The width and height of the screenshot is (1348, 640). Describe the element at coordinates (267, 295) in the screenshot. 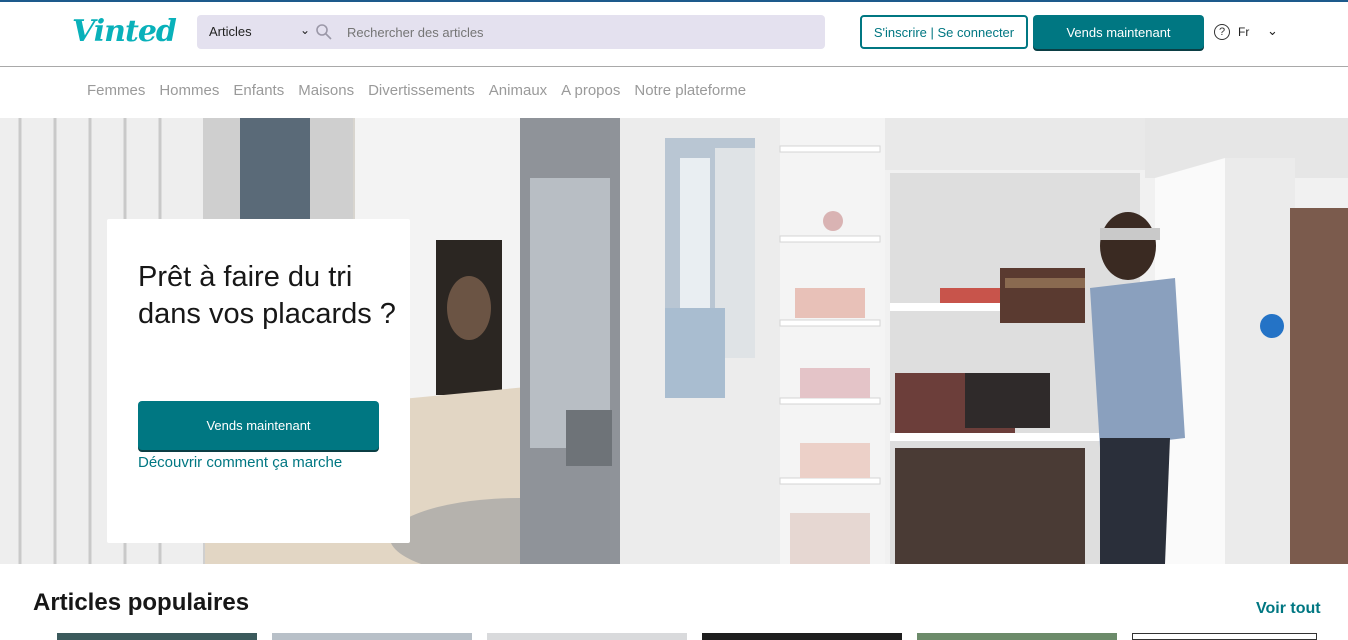

I see `hero-title: Prêt à faire du tri dans vos placards ?` at that location.